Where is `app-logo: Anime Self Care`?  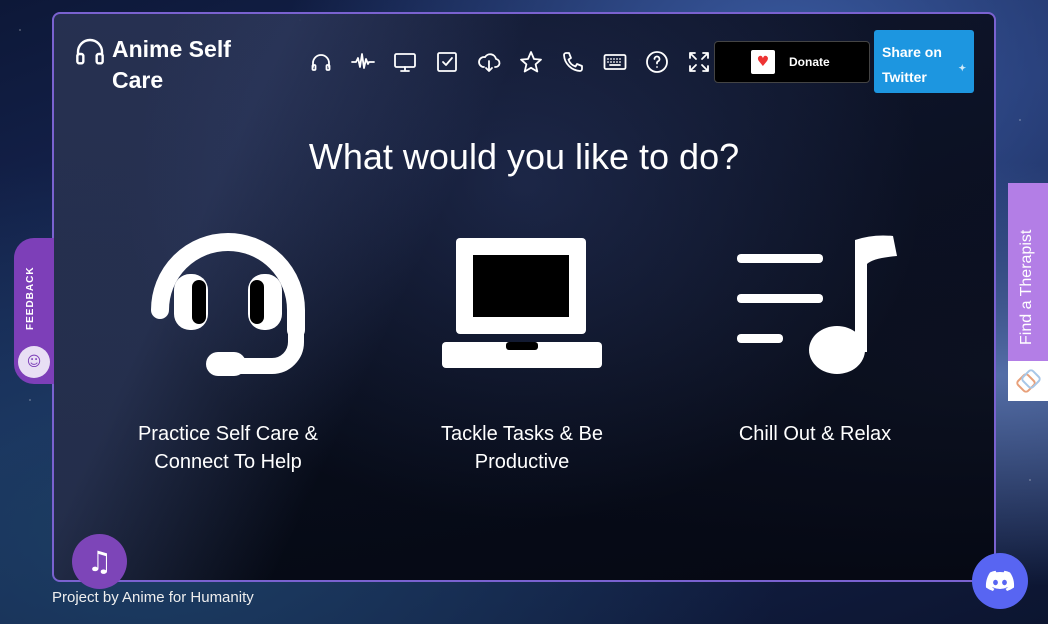
app-logo: Anime Self Care is located at coordinates (163, 65).